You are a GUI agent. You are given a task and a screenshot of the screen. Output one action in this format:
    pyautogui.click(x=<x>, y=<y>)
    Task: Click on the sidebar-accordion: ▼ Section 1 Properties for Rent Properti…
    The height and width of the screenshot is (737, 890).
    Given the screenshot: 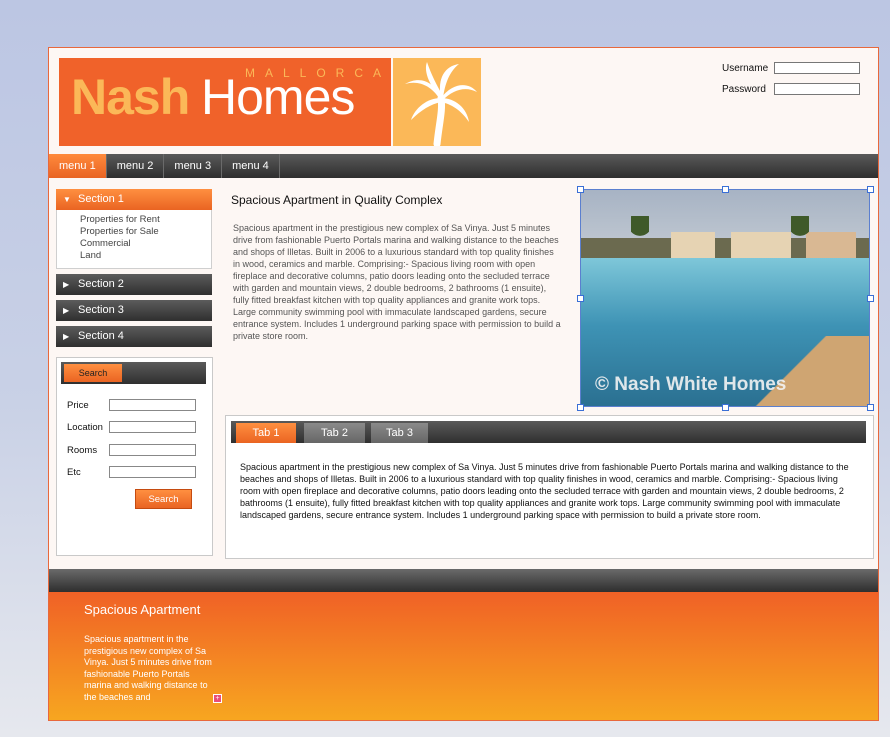 What is the action you would take?
    pyautogui.click(x=134, y=270)
    